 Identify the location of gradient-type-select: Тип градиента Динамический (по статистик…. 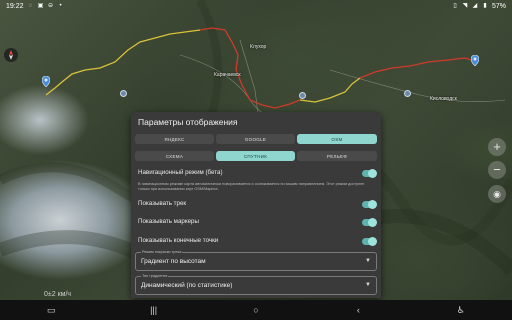
(256, 284).